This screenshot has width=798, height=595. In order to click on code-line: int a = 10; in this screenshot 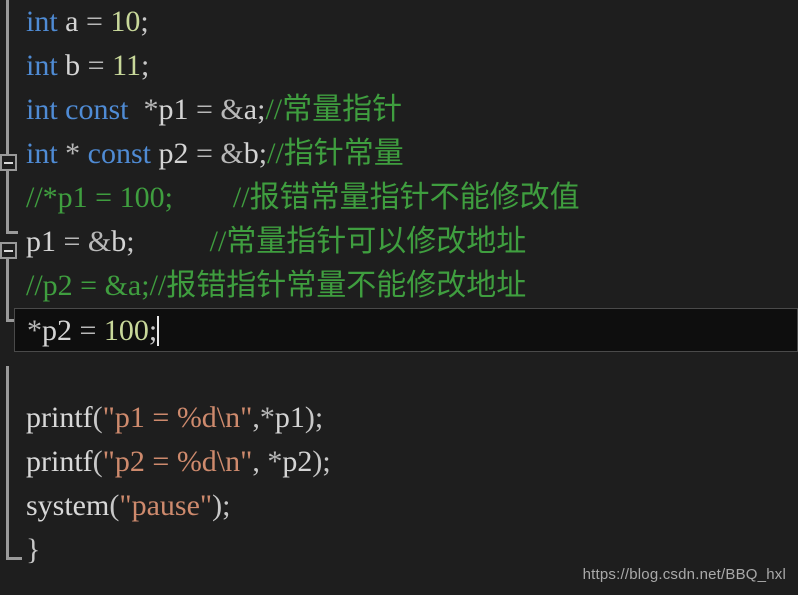, I will do `click(399, 22)`.